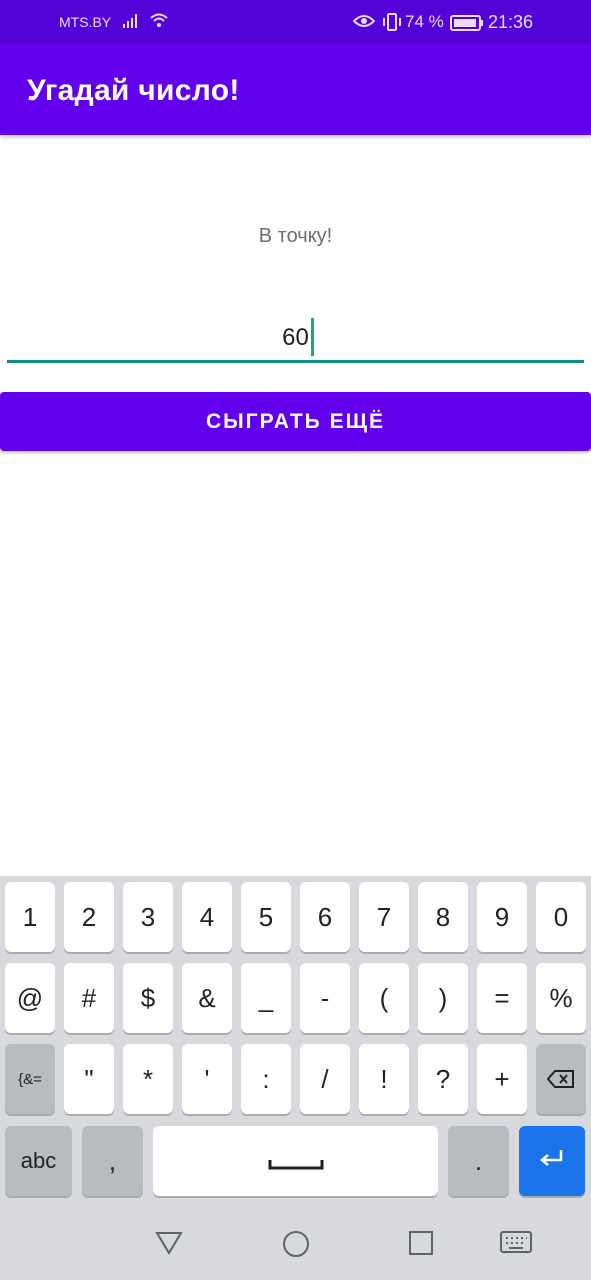  Describe the element at coordinates (424, 21) in the screenshot. I see `battery-percent: 74 %` at that location.